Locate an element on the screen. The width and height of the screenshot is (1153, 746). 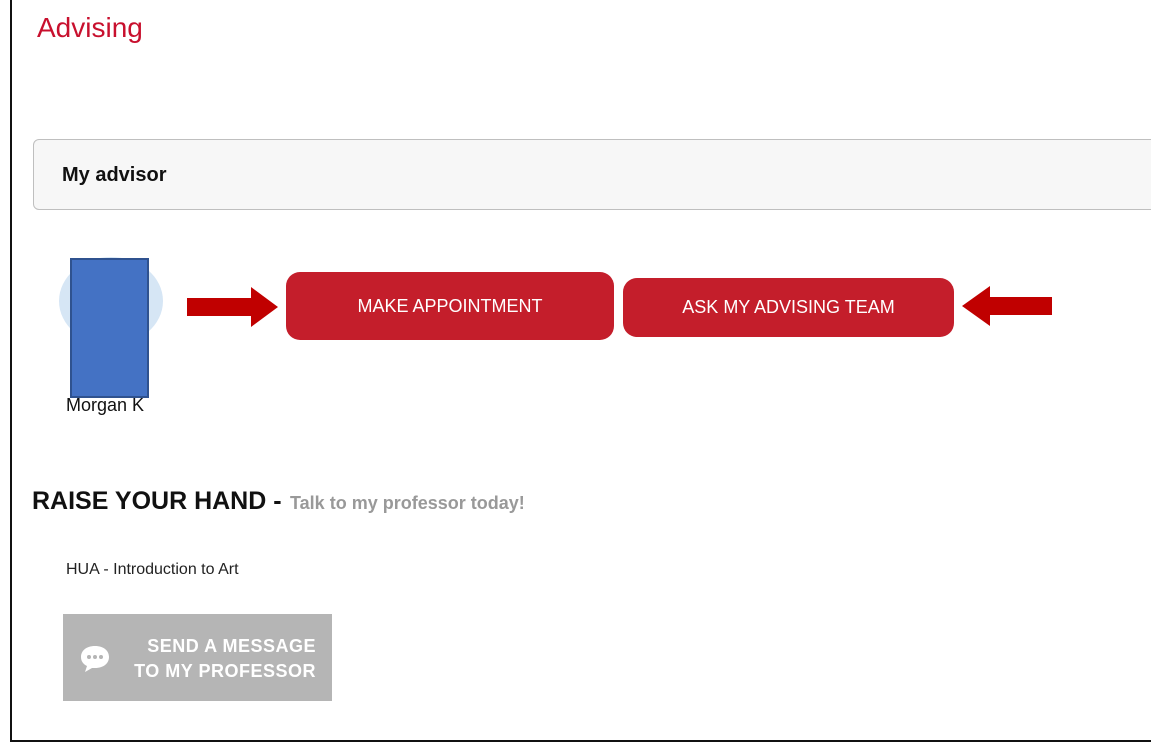
ask-advising-team-label: ASK MY ADVISING TEAM is located at coordinates (788, 307).